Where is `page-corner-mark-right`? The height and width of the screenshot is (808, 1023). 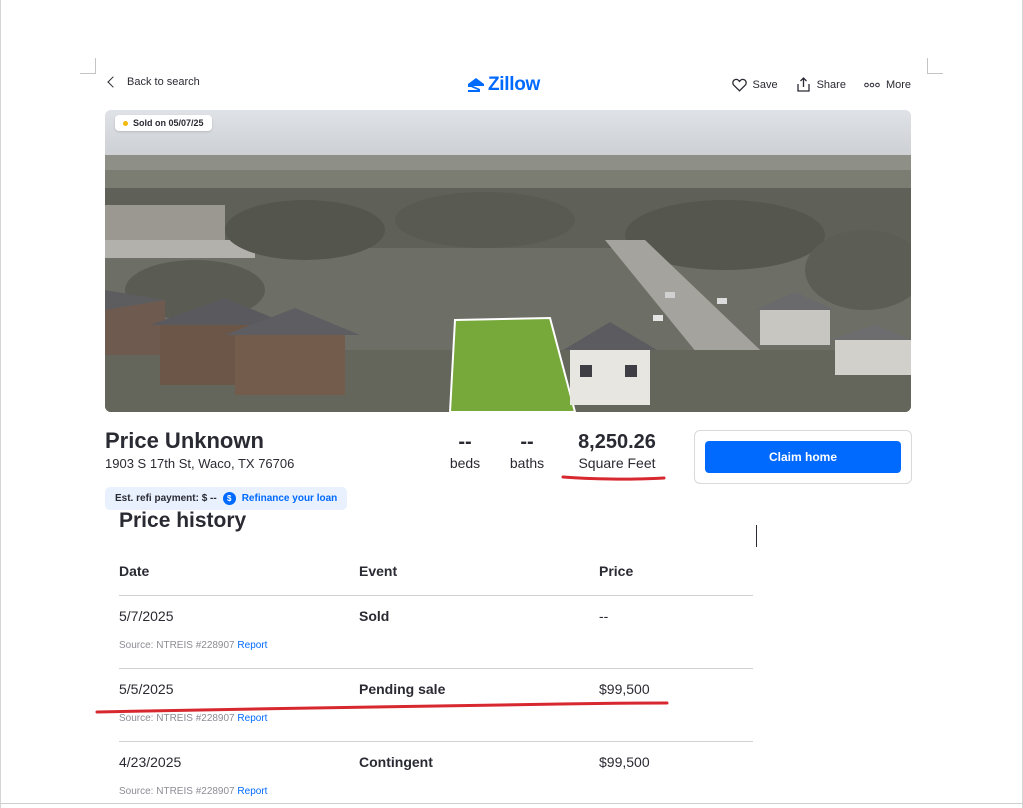 page-corner-mark-right is located at coordinates (935, 66).